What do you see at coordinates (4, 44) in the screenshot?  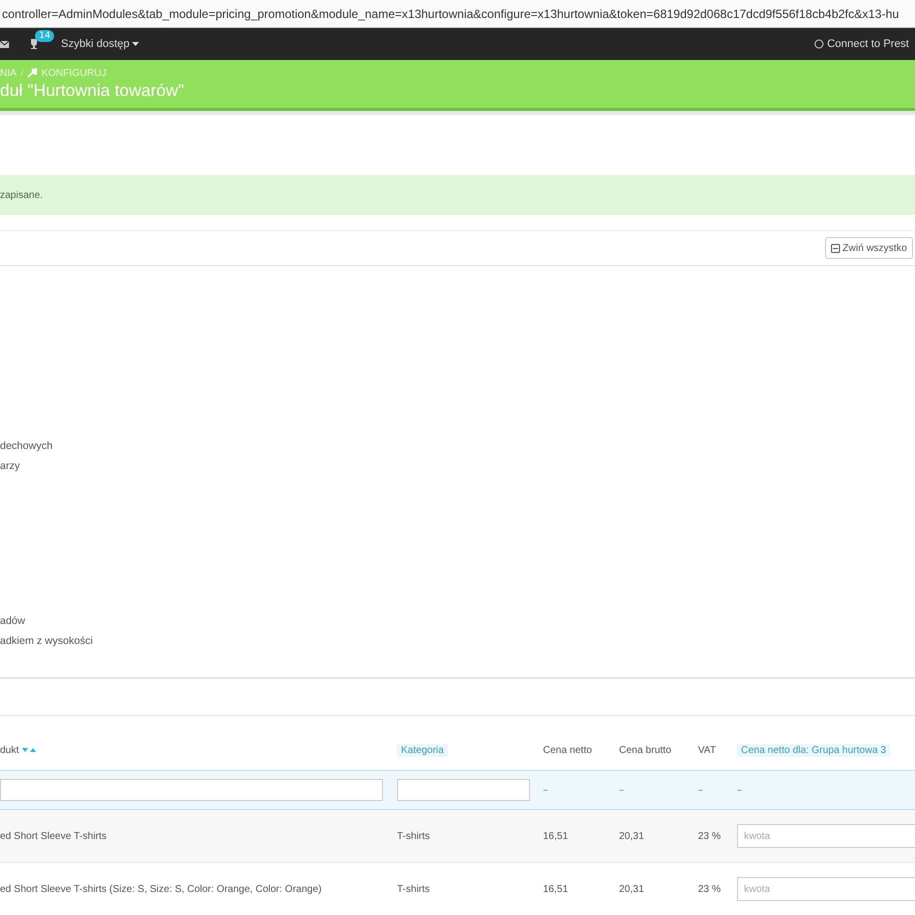 I see `envelope-icon` at bounding box center [4, 44].